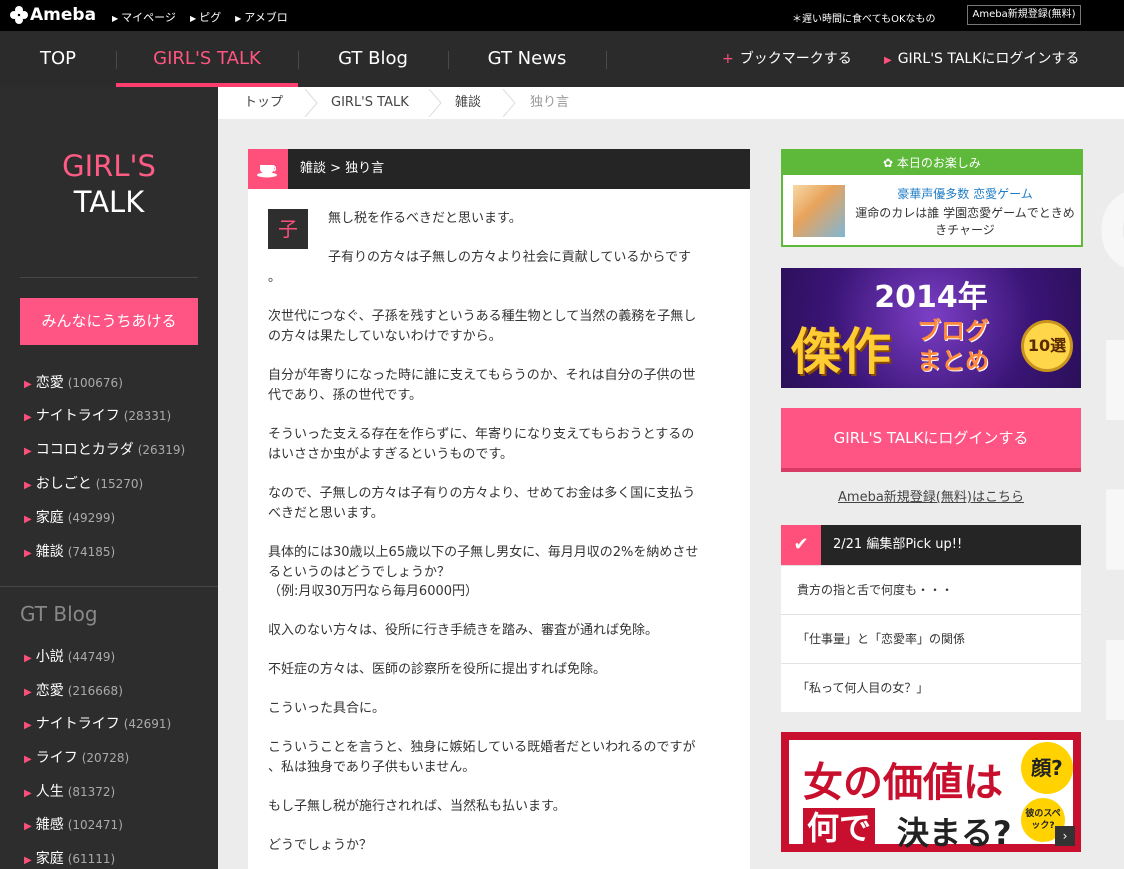  Describe the element at coordinates (938, 163) in the screenshot. I see `today-heading-label: 本日のお楽しみ` at that location.